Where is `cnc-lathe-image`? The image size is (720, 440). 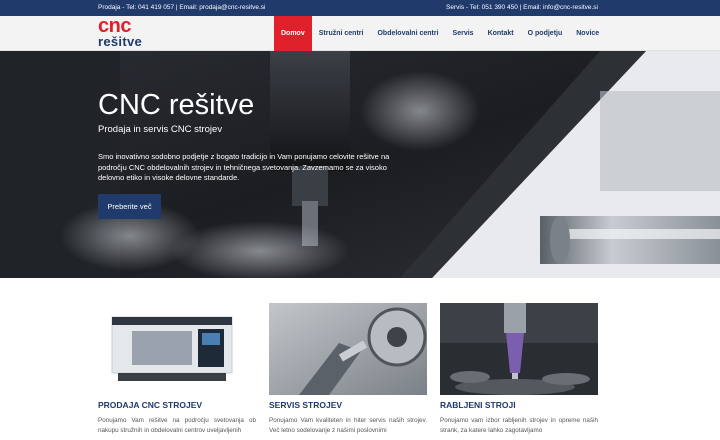
cnc-lathe-image is located at coordinates (177, 349).